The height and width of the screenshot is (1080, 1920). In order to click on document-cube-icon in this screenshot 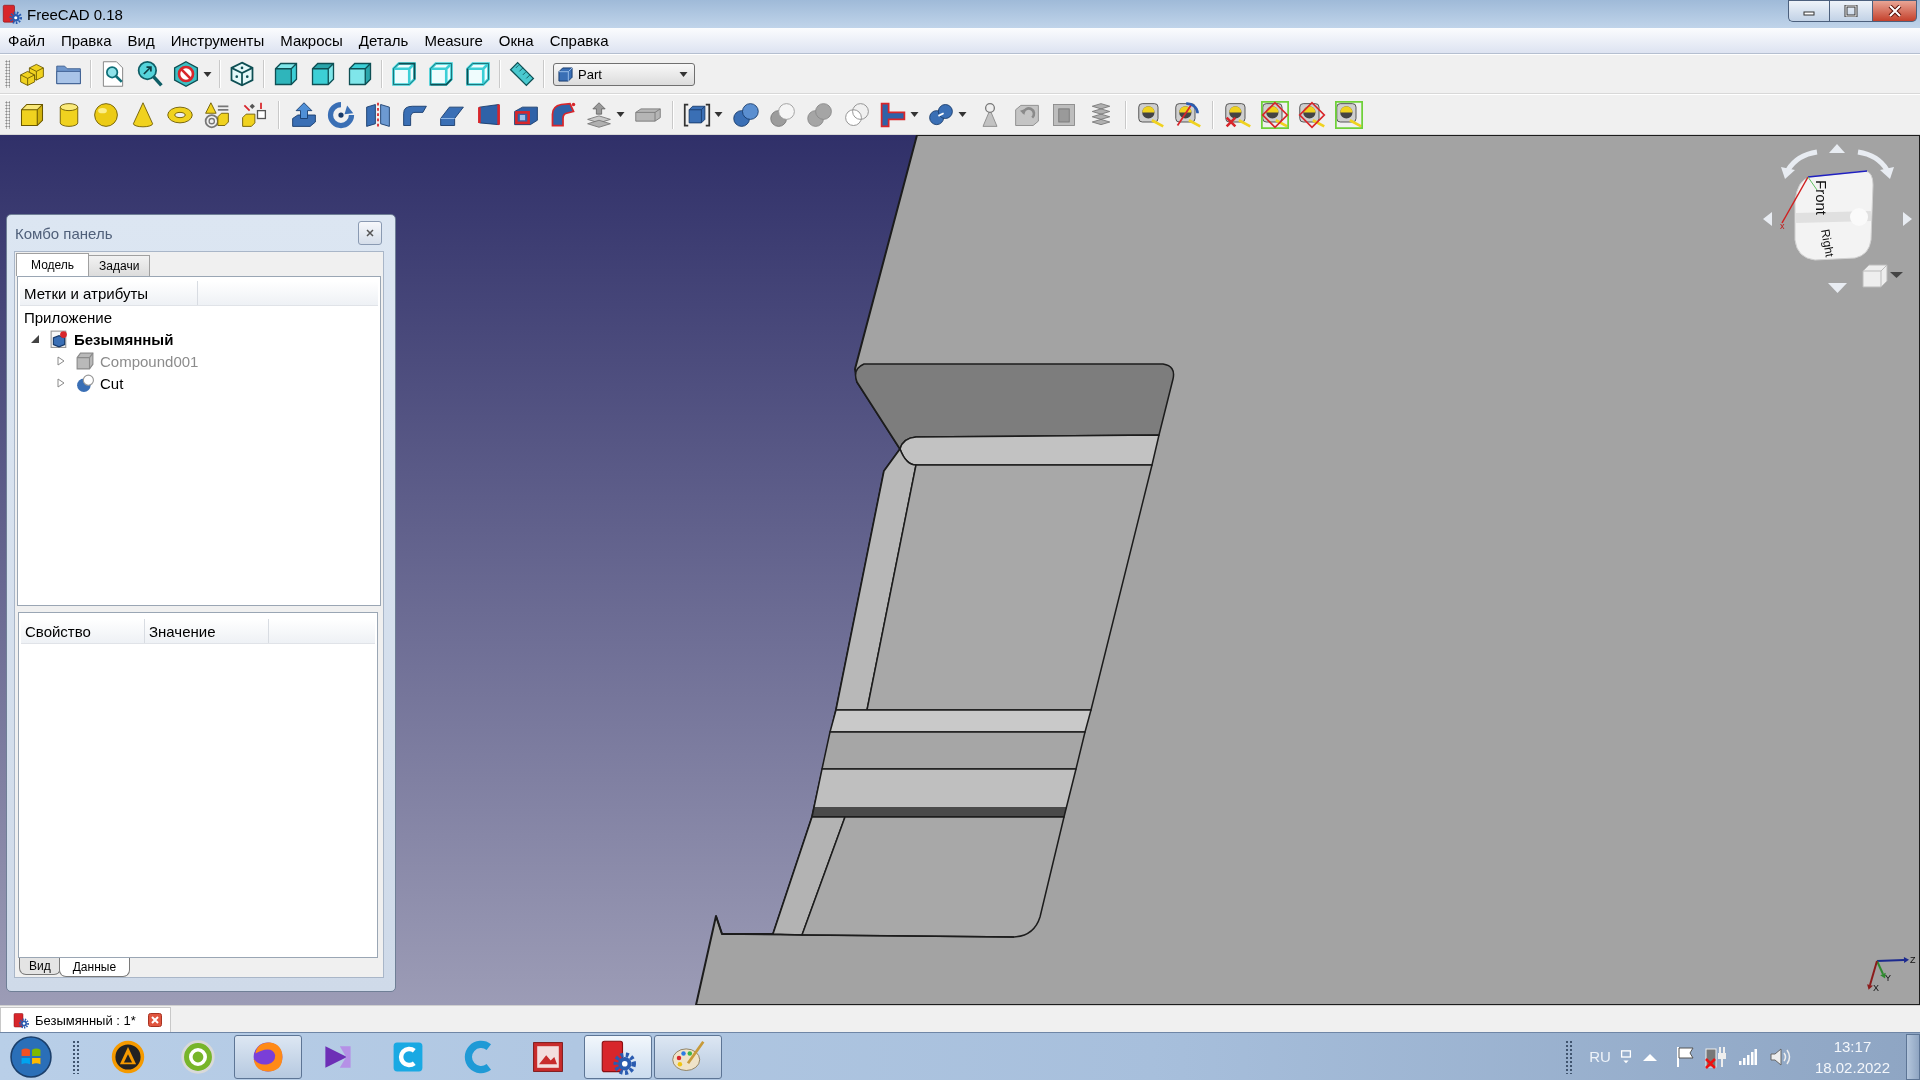, I will do `click(59, 339)`.